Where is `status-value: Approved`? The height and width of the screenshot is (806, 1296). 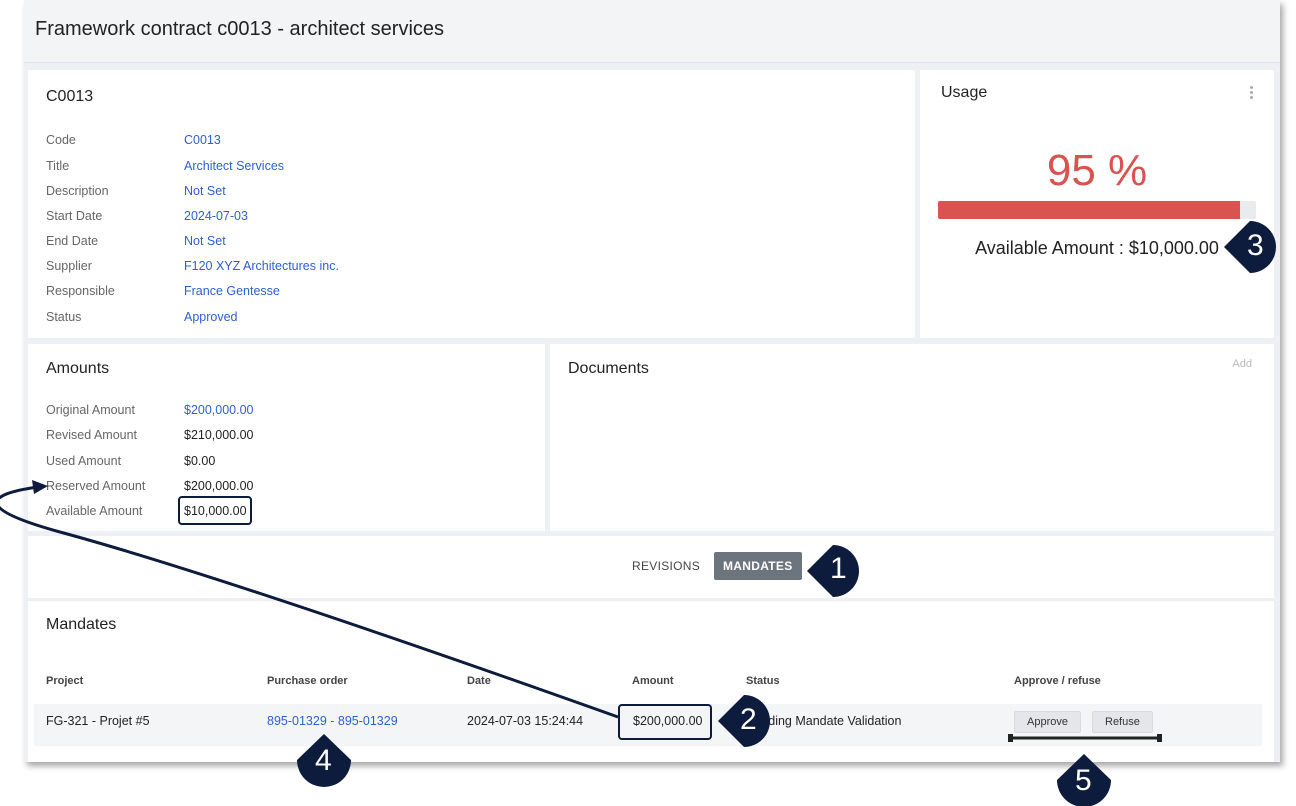
status-value: Approved is located at coordinates (211, 317).